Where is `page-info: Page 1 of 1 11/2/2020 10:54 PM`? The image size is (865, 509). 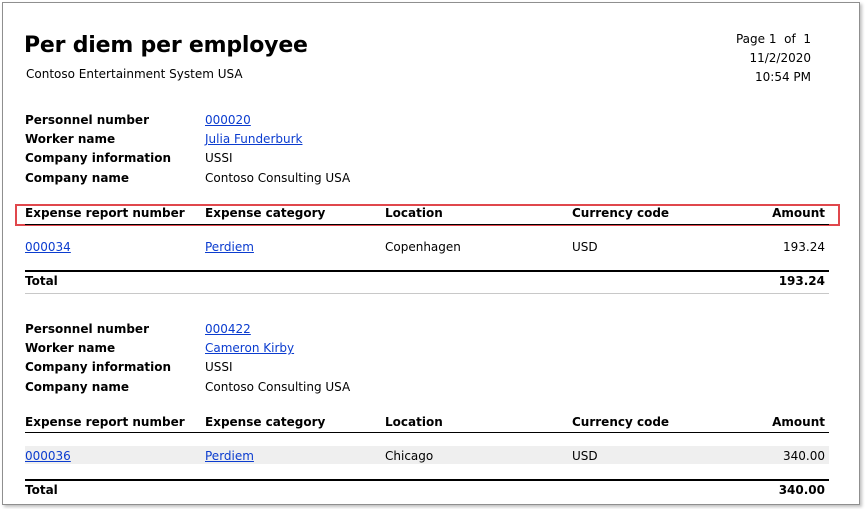
page-info: Page 1 of 1 11/2/2020 10:54 PM is located at coordinates (773, 58).